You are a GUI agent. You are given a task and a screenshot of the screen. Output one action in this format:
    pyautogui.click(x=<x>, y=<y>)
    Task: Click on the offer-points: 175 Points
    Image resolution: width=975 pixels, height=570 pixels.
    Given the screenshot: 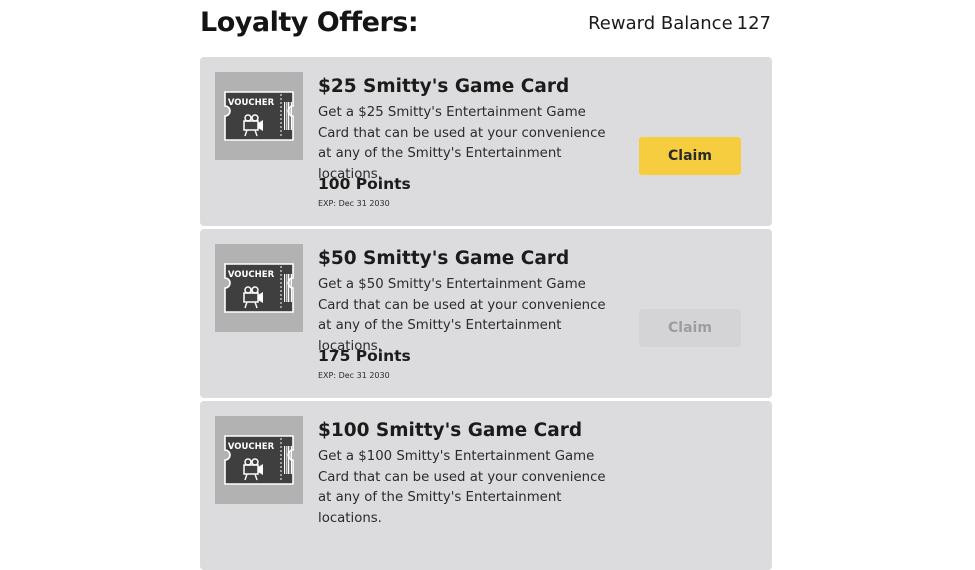 What is the action you would take?
    pyautogui.click(x=364, y=356)
    